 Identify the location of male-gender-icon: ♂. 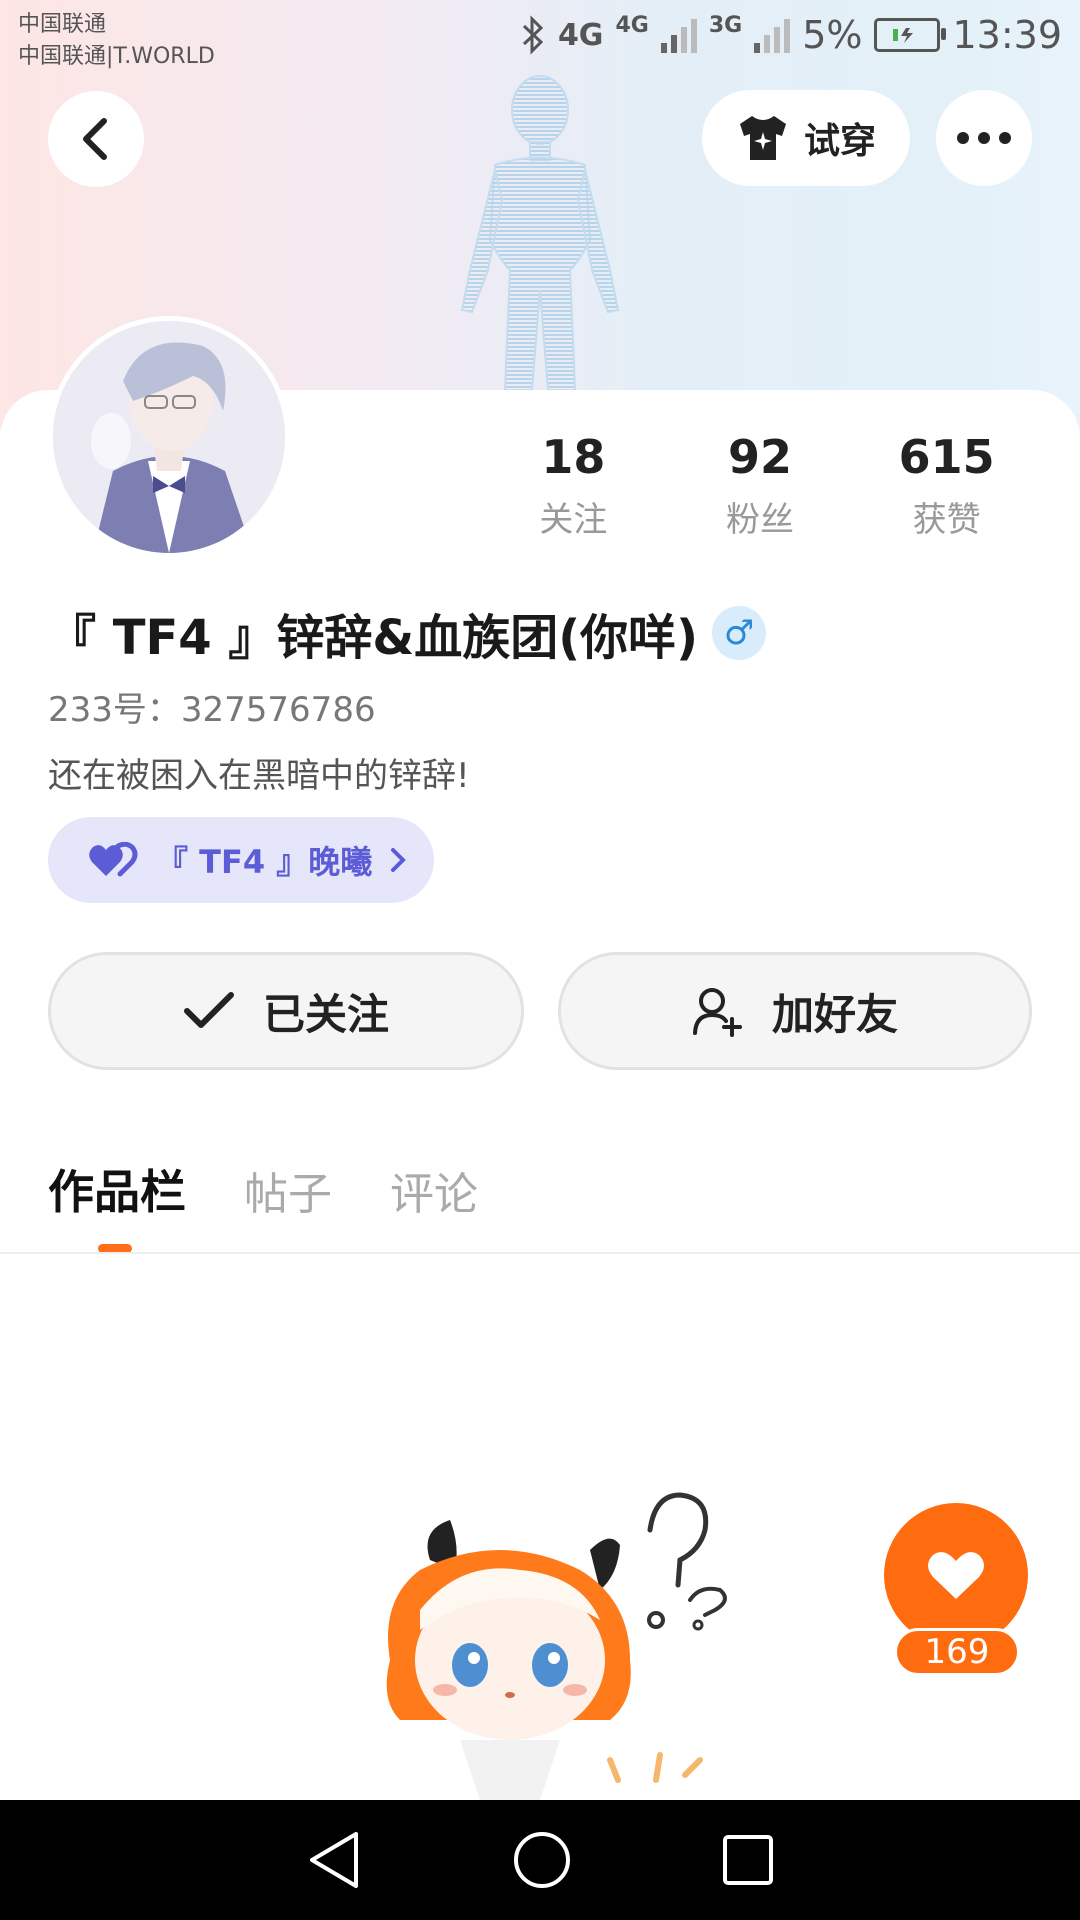
(739, 633).